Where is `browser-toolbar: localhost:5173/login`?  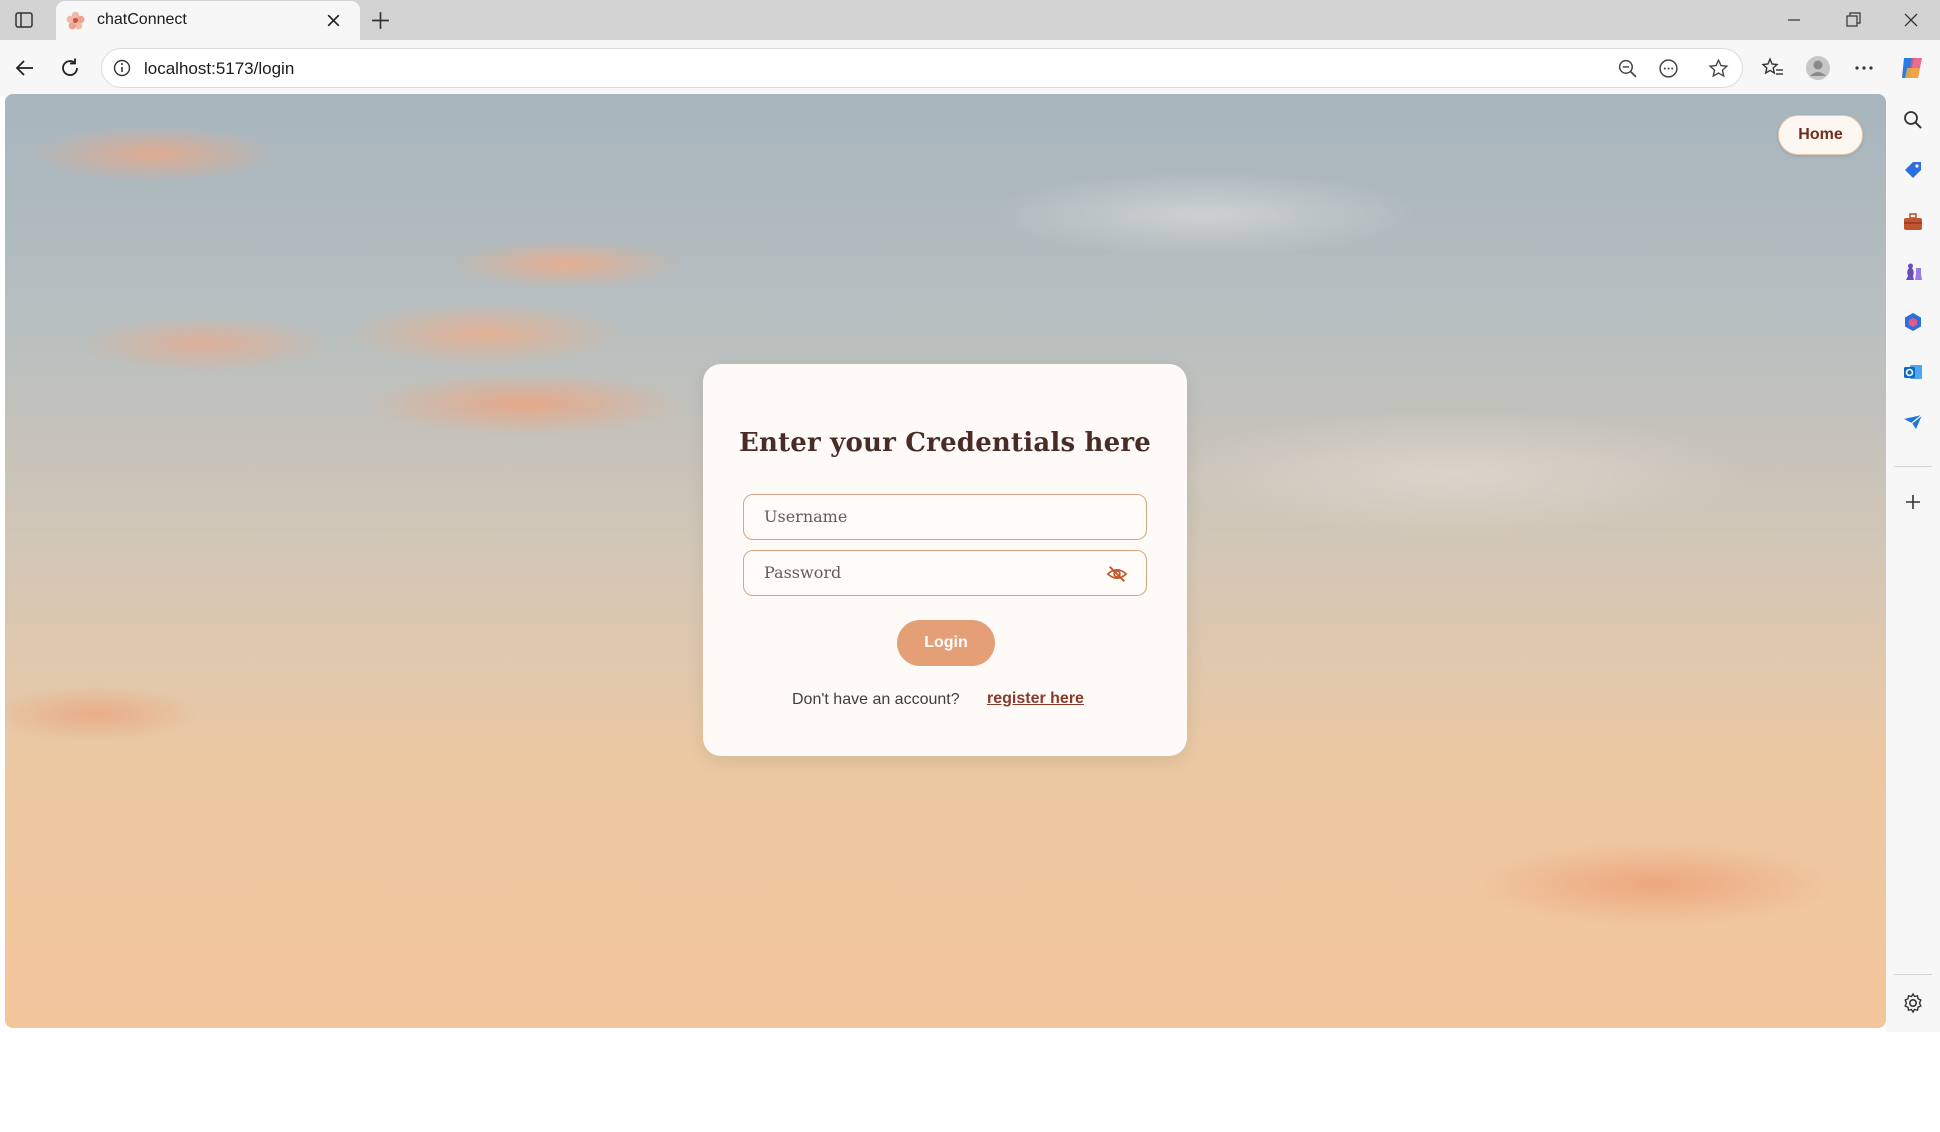
browser-toolbar: localhost:5173/login is located at coordinates (970, 68).